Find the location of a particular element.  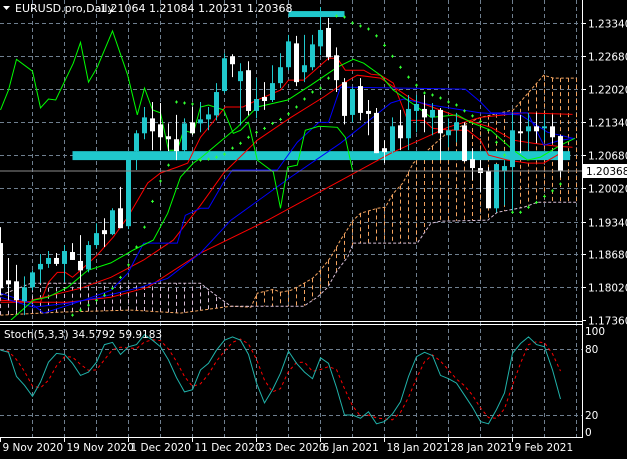

price-tick-label: 1.20020 is located at coordinates (607, 190).